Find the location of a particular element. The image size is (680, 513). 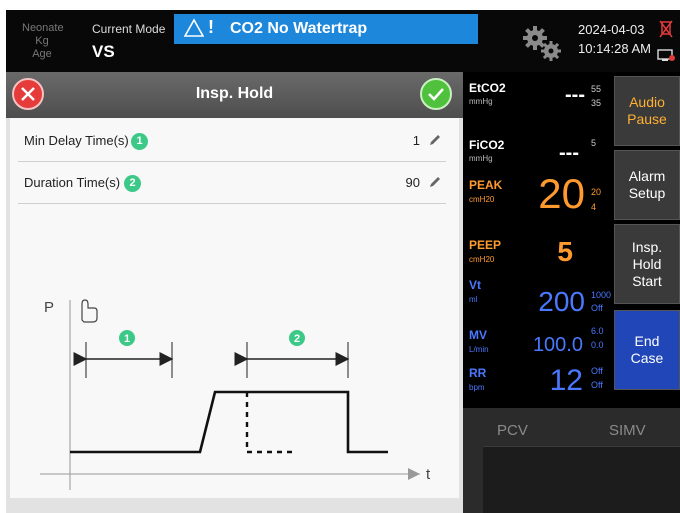

fico2-high: 5 is located at coordinates (594, 143).